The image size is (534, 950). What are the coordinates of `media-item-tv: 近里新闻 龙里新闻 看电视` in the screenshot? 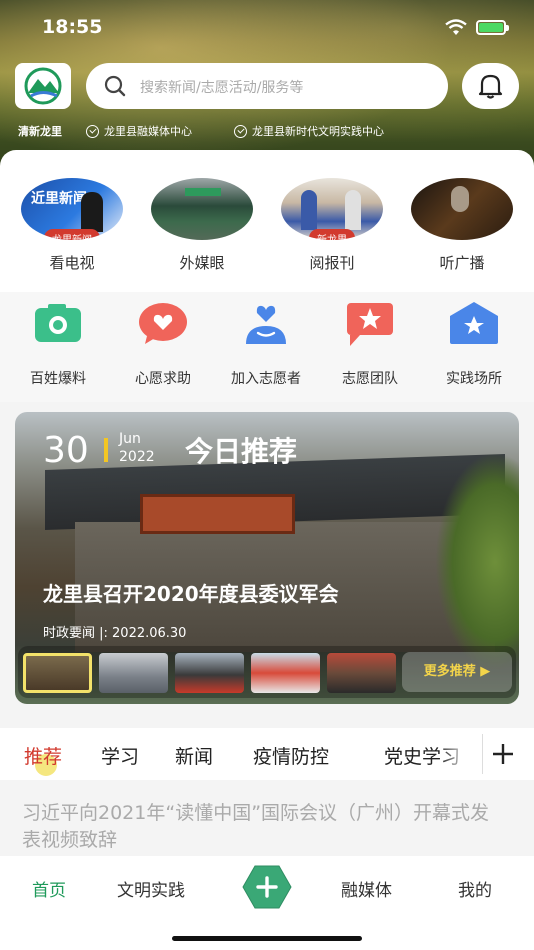 It's located at (72, 225).